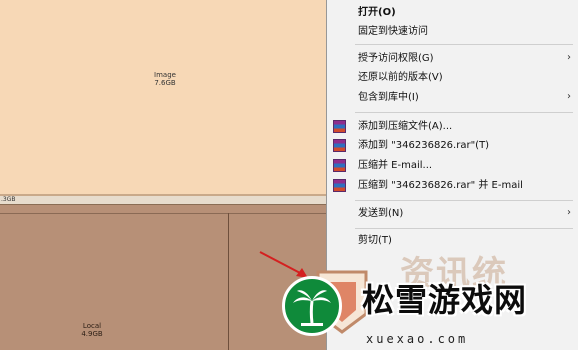 Image resolution: width=578 pixels, height=350 pixels. Describe the element at coordinates (8, 199) in the screenshot. I see `tile-strip-size: .3GB` at that location.